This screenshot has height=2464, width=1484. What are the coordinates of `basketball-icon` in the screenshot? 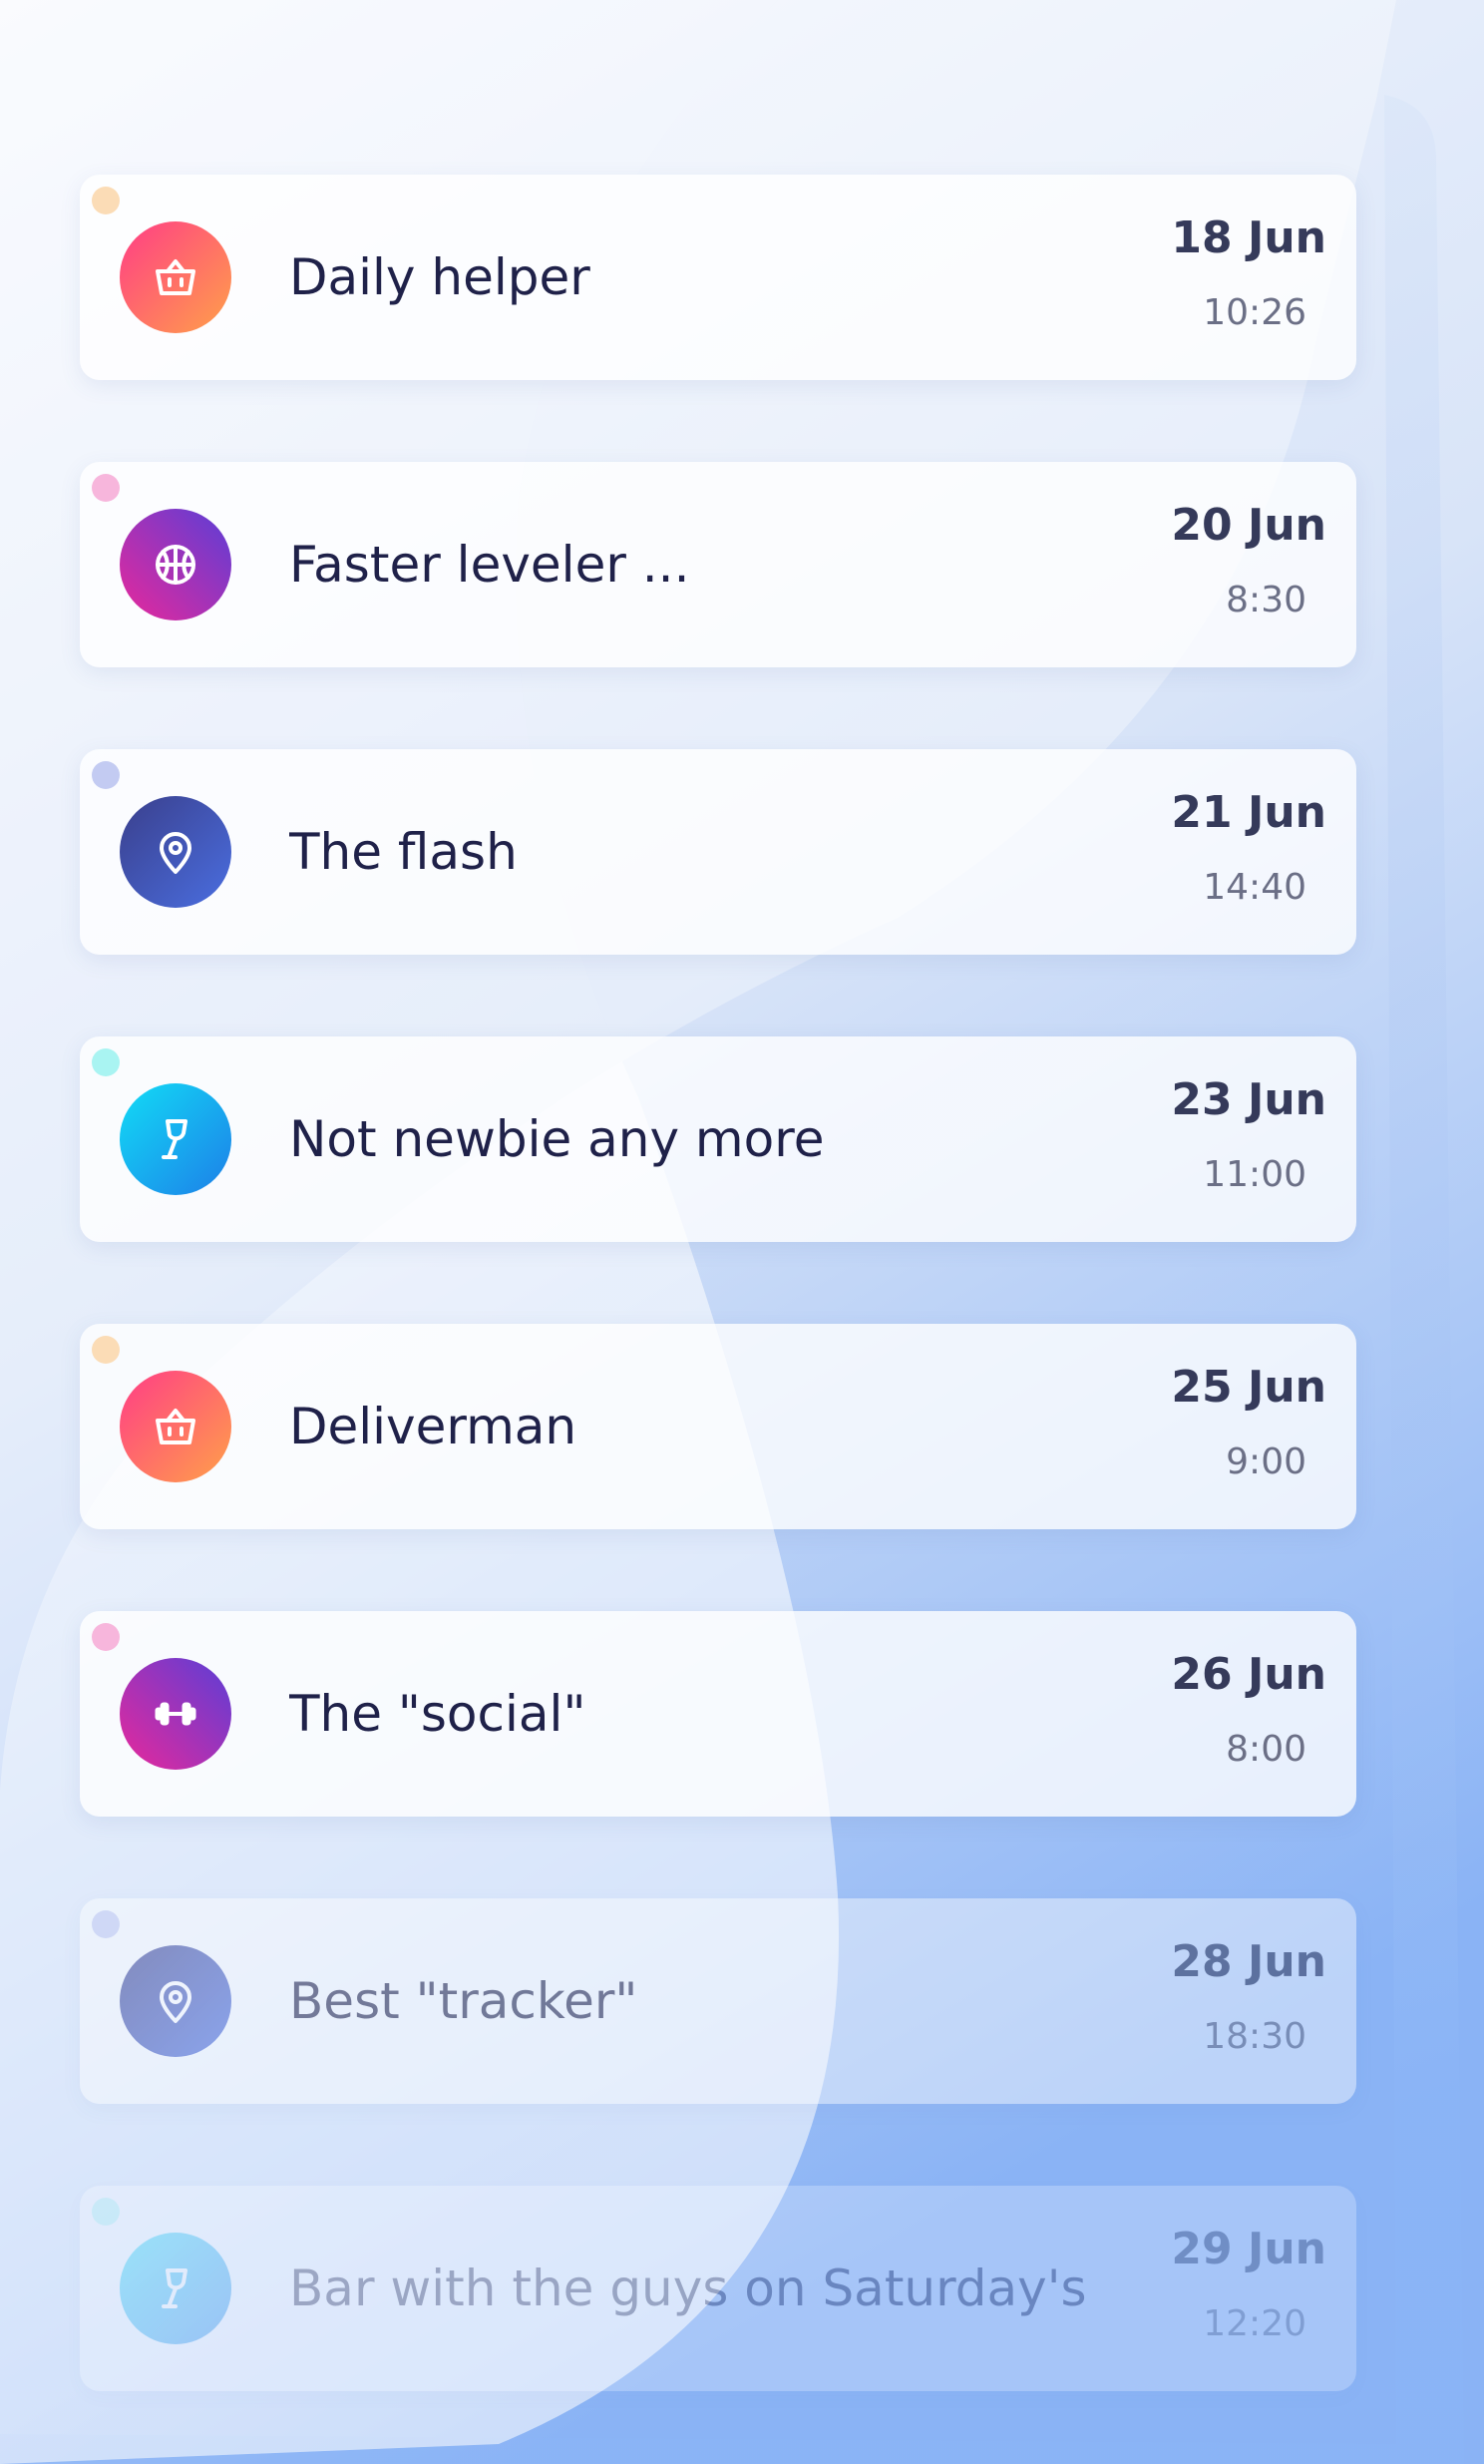 It's located at (175, 564).